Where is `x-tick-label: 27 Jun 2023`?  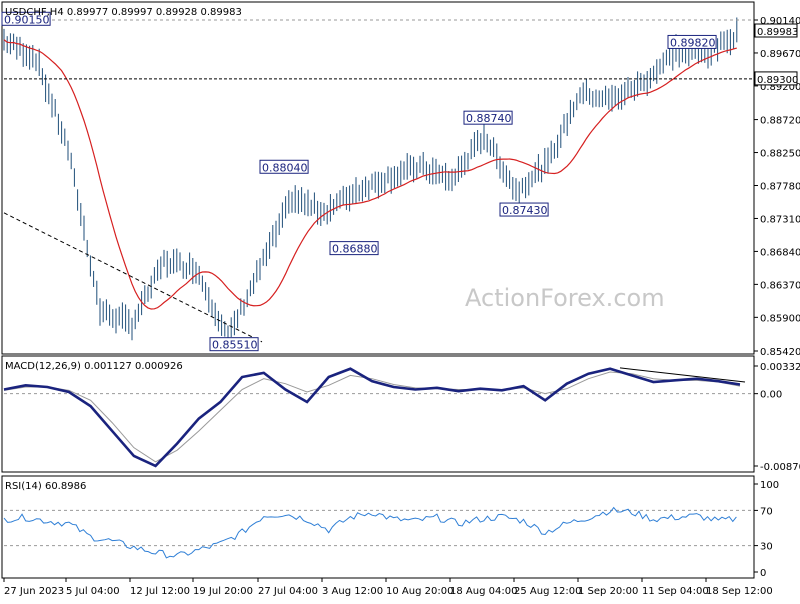 x-tick-label: 27 Jun 2023 is located at coordinates (34, 591).